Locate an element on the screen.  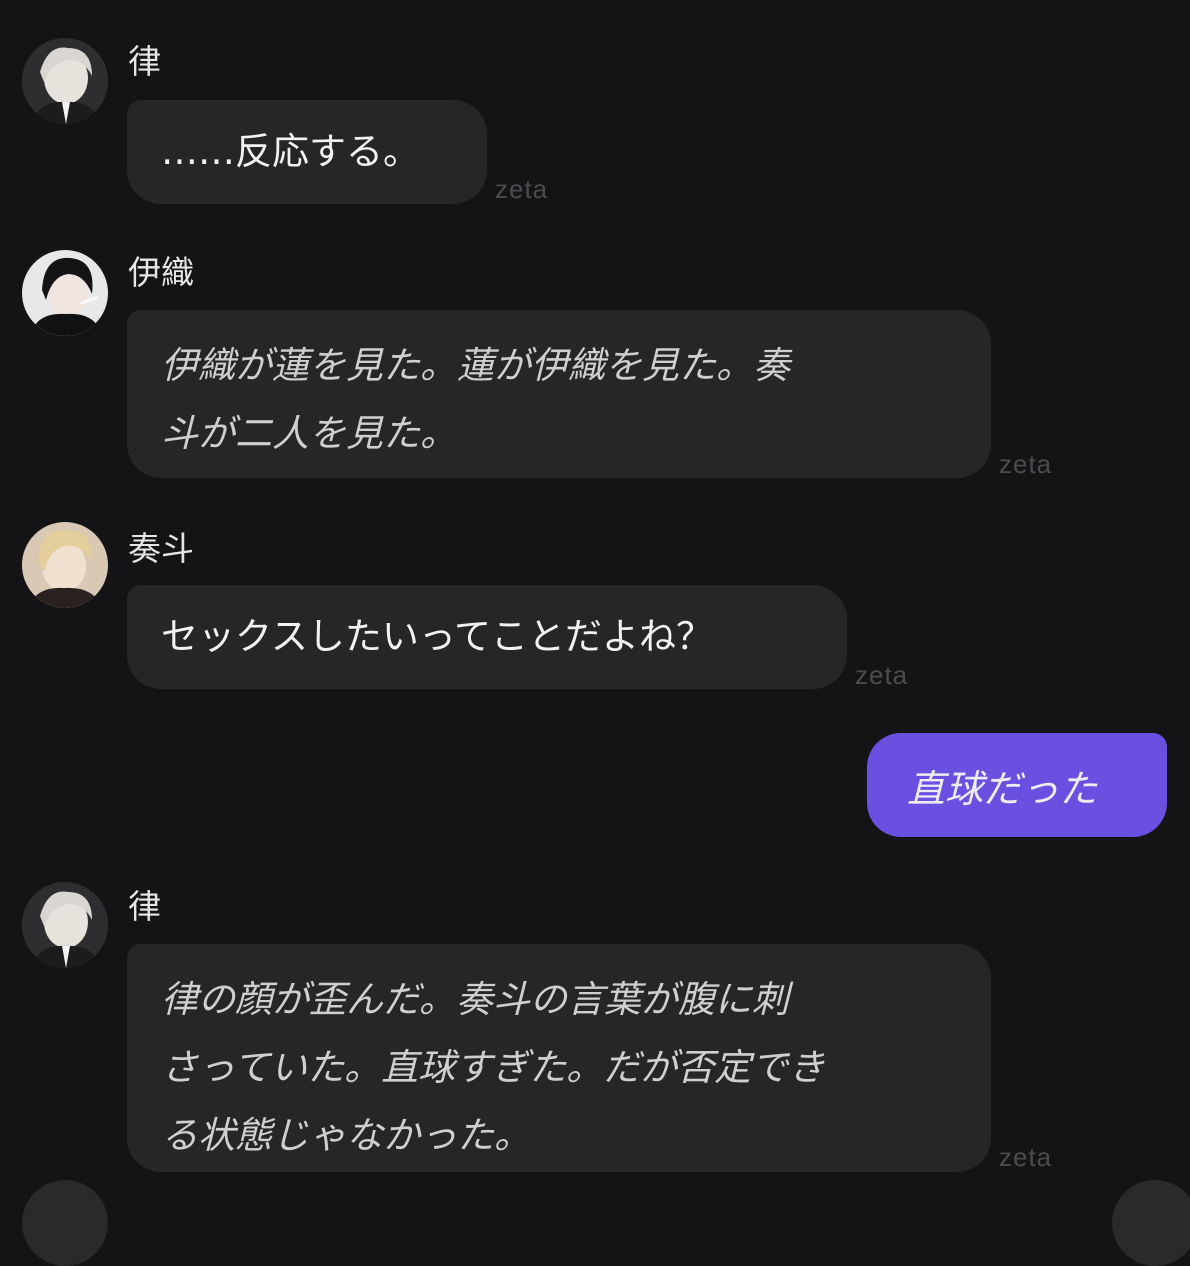
message-bubble: 伊織が蓮を見た。蓮が伊織を見た。奏 斗が二人を見た。 is located at coordinates (559, 394).